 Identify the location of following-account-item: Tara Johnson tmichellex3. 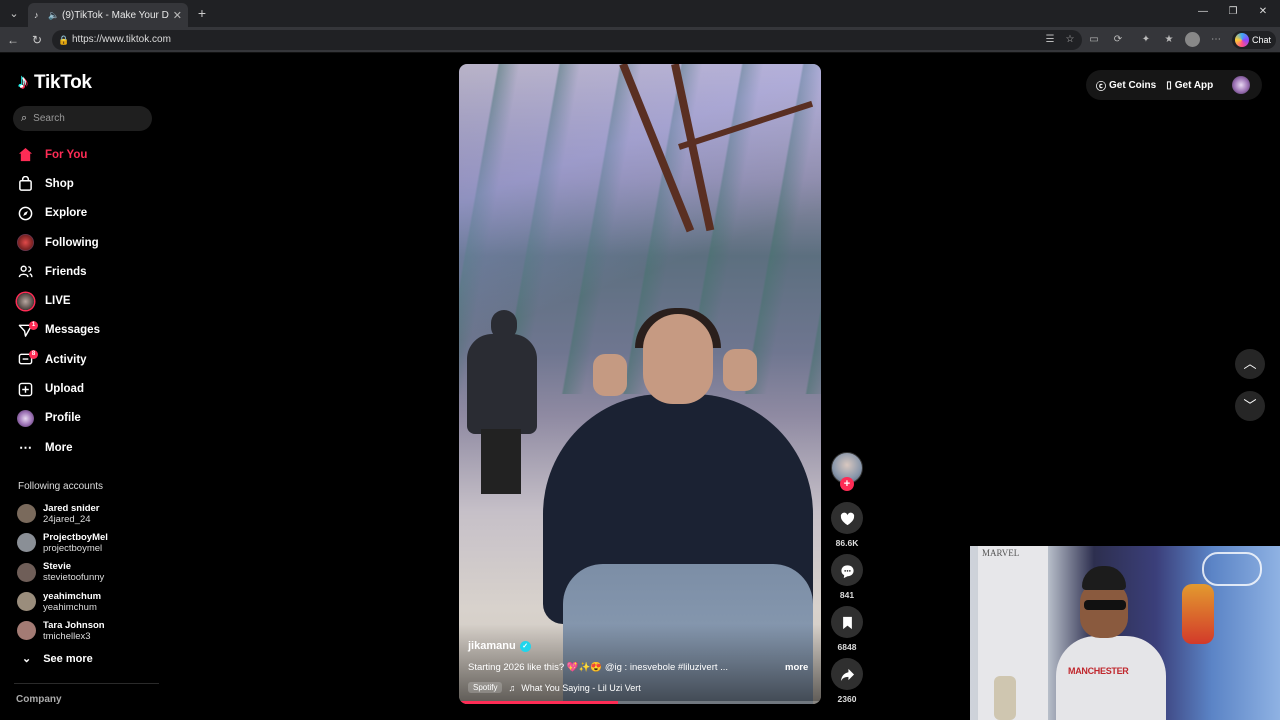
(92, 630).